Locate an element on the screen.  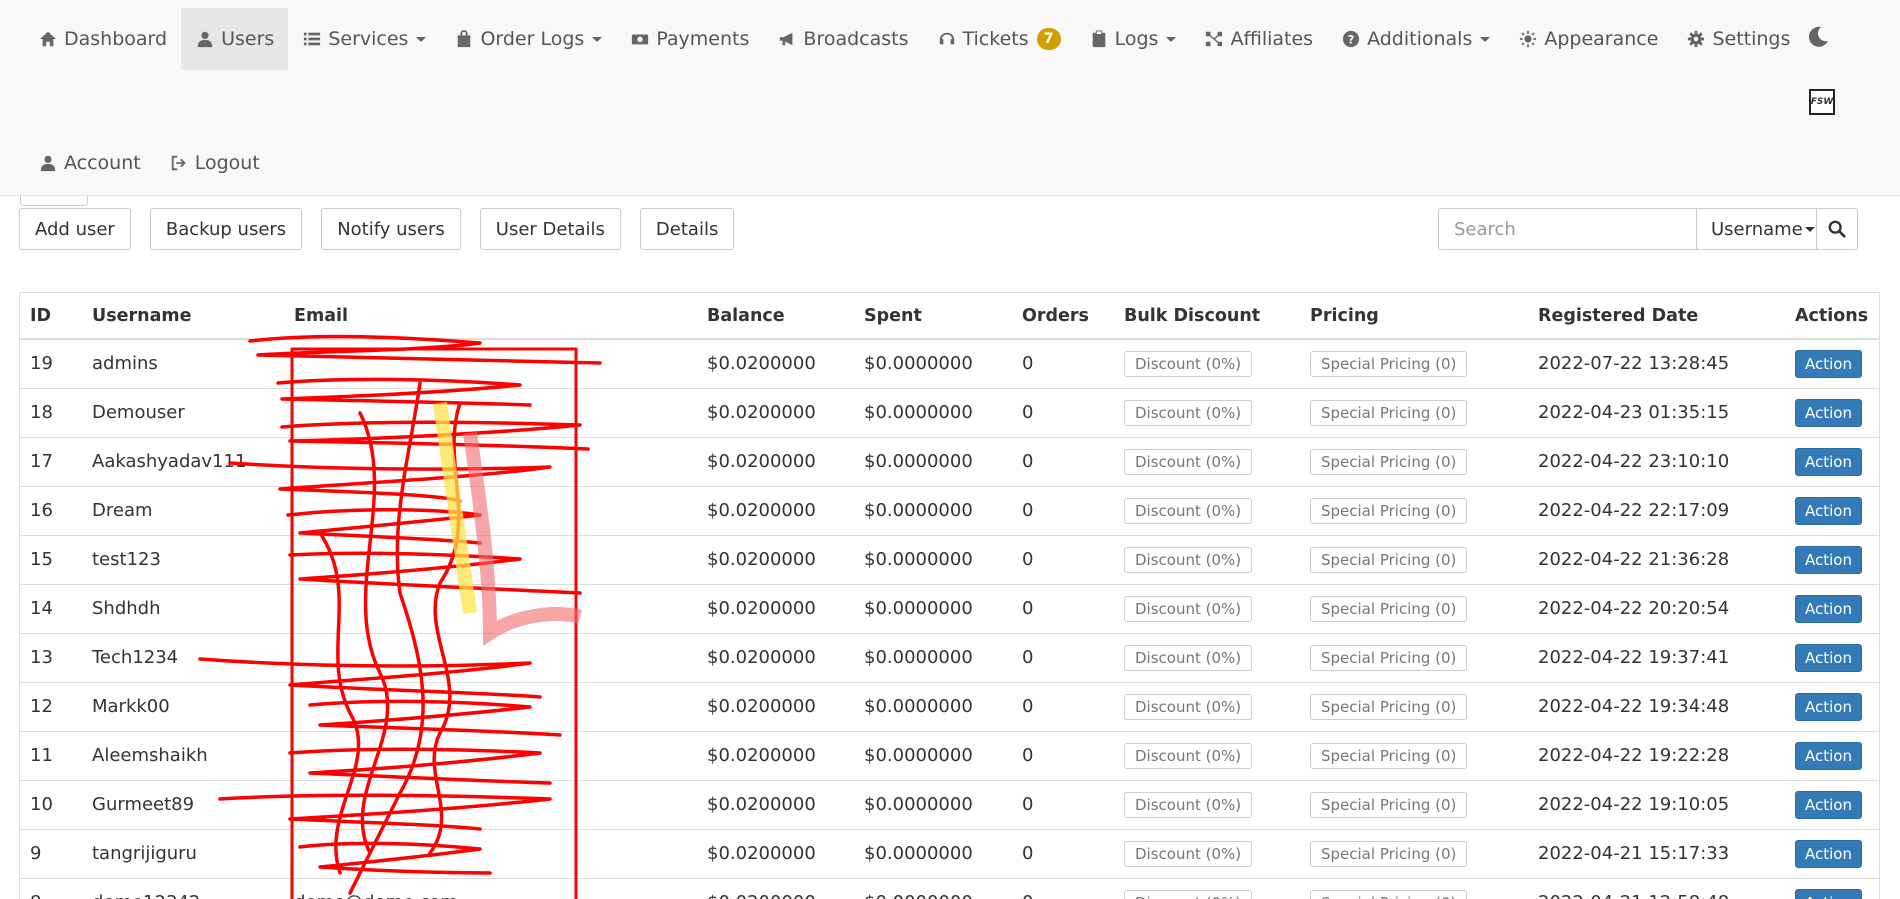
table-cell: 11 is located at coordinates (51, 755).